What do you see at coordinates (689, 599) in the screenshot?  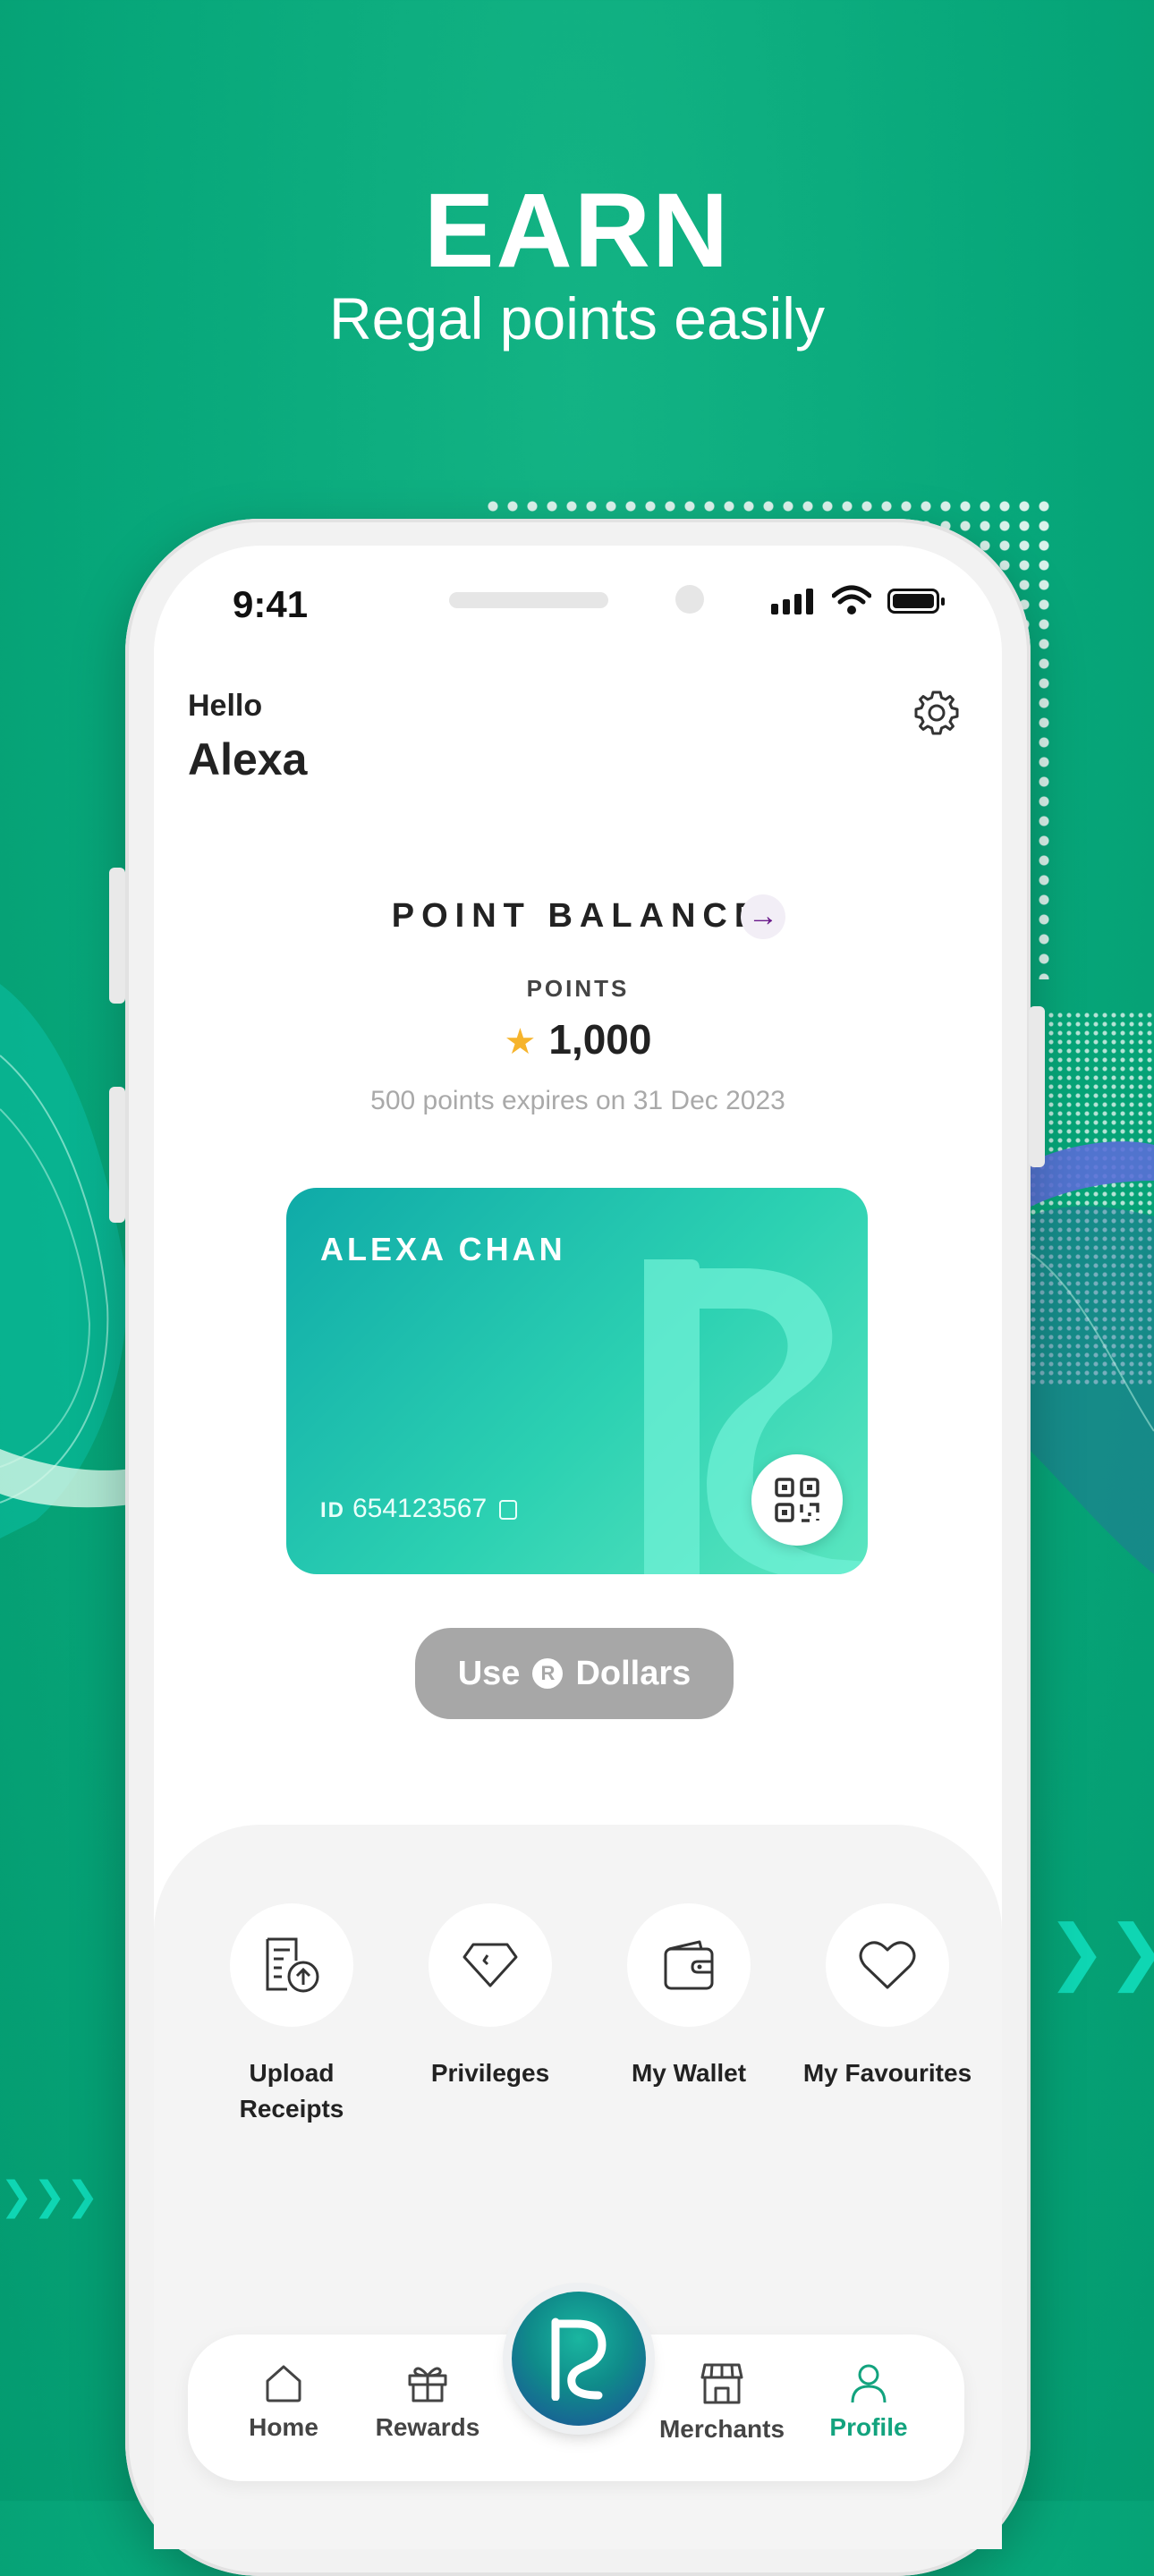 I see `front-camera` at bounding box center [689, 599].